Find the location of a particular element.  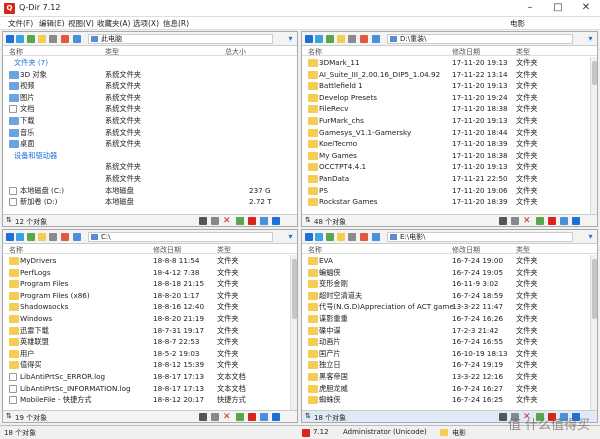

list-item: PerfLogs 18-4-12 7:38 文件夹 is located at coordinates (150, 273).